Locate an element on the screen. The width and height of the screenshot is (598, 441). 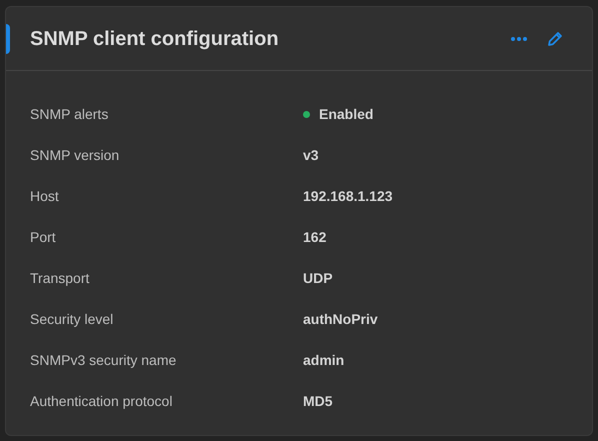
field-label: Port is located at coordinates (43, 237).